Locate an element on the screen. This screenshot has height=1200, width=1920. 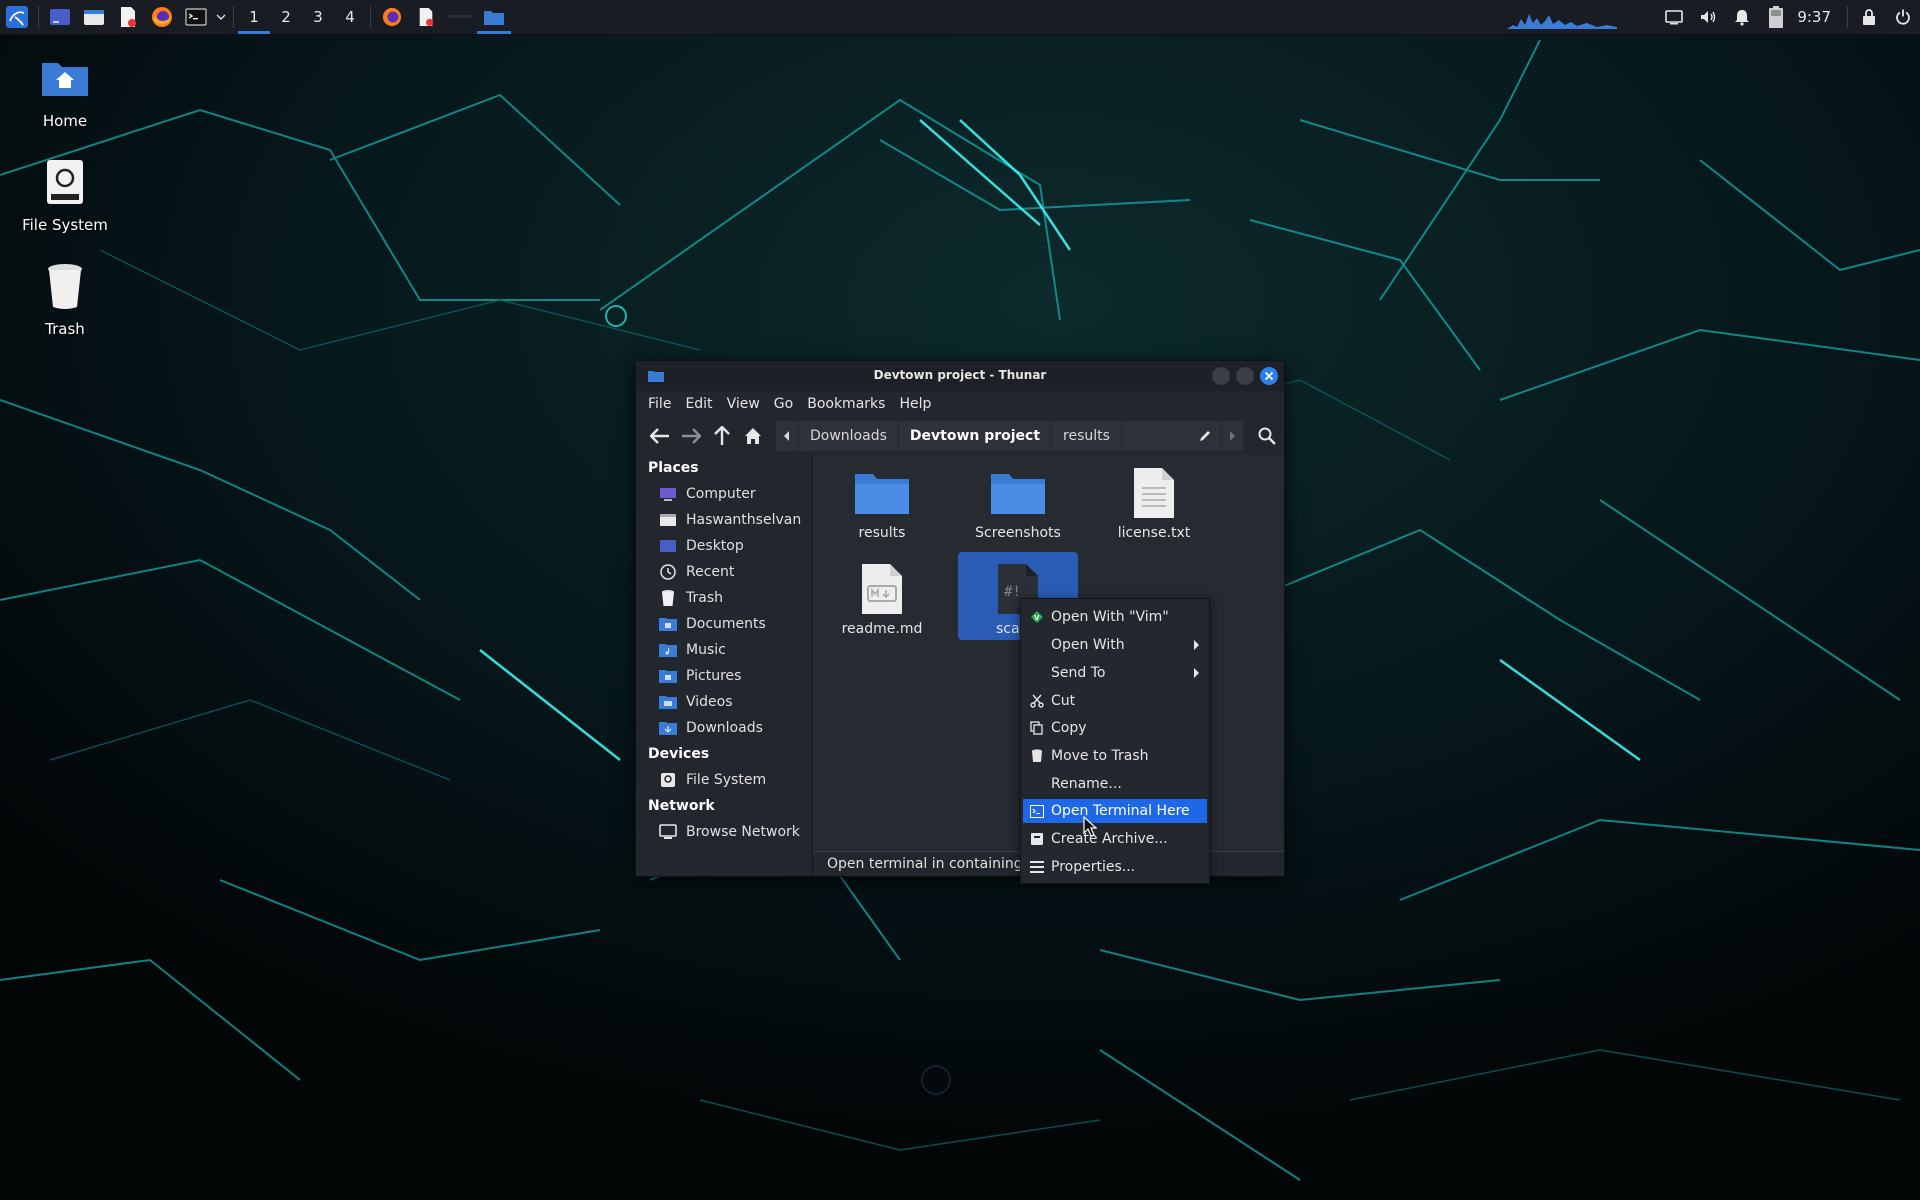
parent-folder-button is located at coordinates (721, 436).